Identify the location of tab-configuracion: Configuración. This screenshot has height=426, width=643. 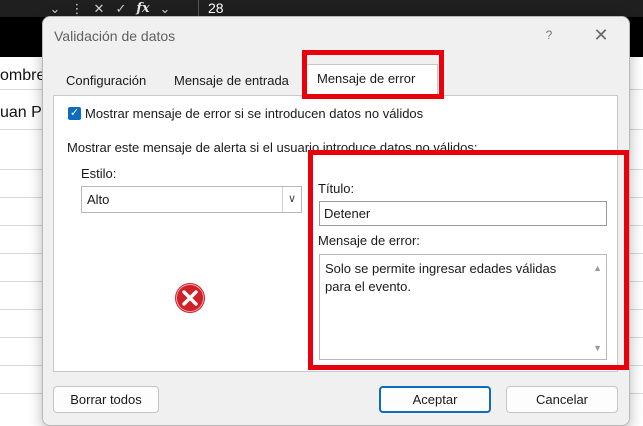
(106, 81).